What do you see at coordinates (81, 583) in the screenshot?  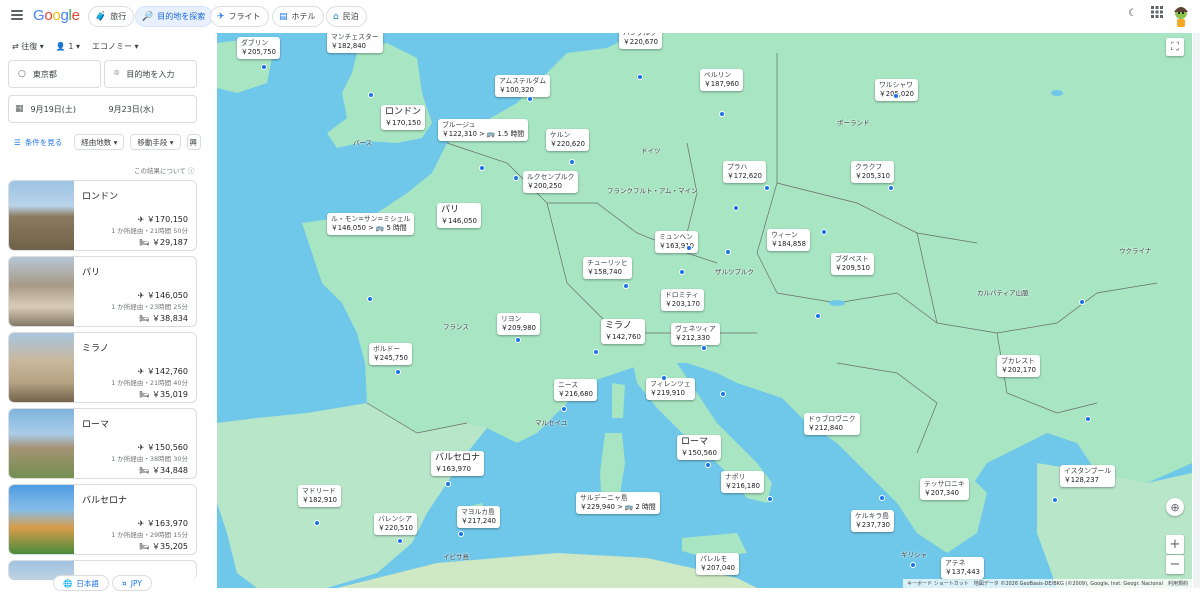 I see `language-button: 🌐 日本語` at bounding box center [81, 583].